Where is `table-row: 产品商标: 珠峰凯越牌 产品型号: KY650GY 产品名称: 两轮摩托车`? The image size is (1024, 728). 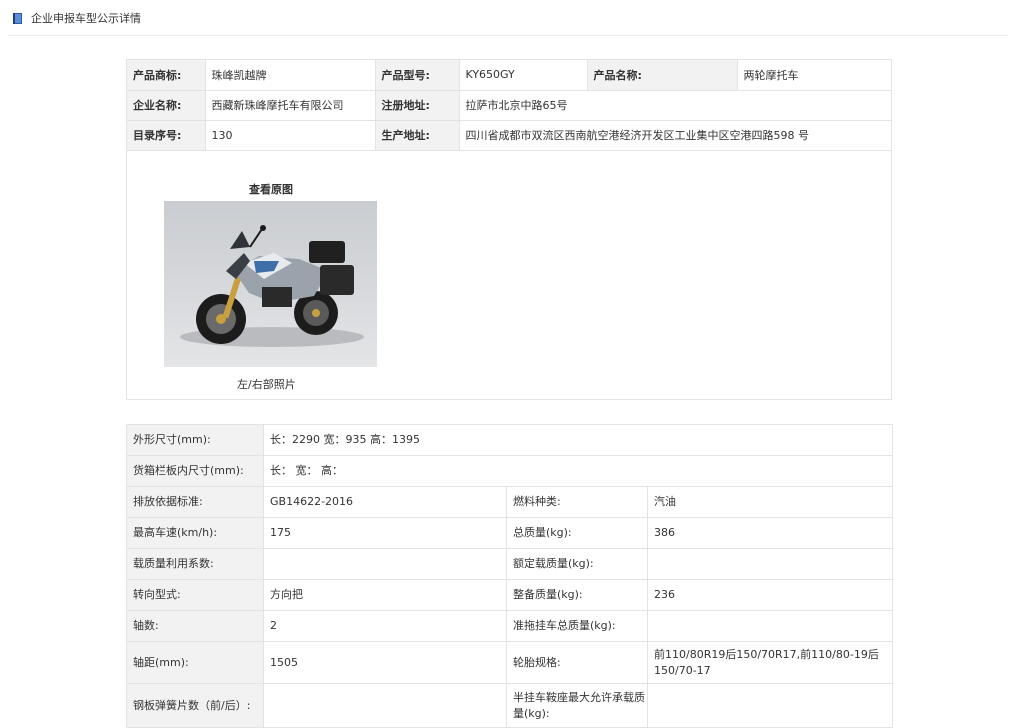 table-row: 产品商标: 珠峰凯越牌 产品型号: KY650GY 产品名称: 两轮摩托车 is located at coordinates (509, 75).